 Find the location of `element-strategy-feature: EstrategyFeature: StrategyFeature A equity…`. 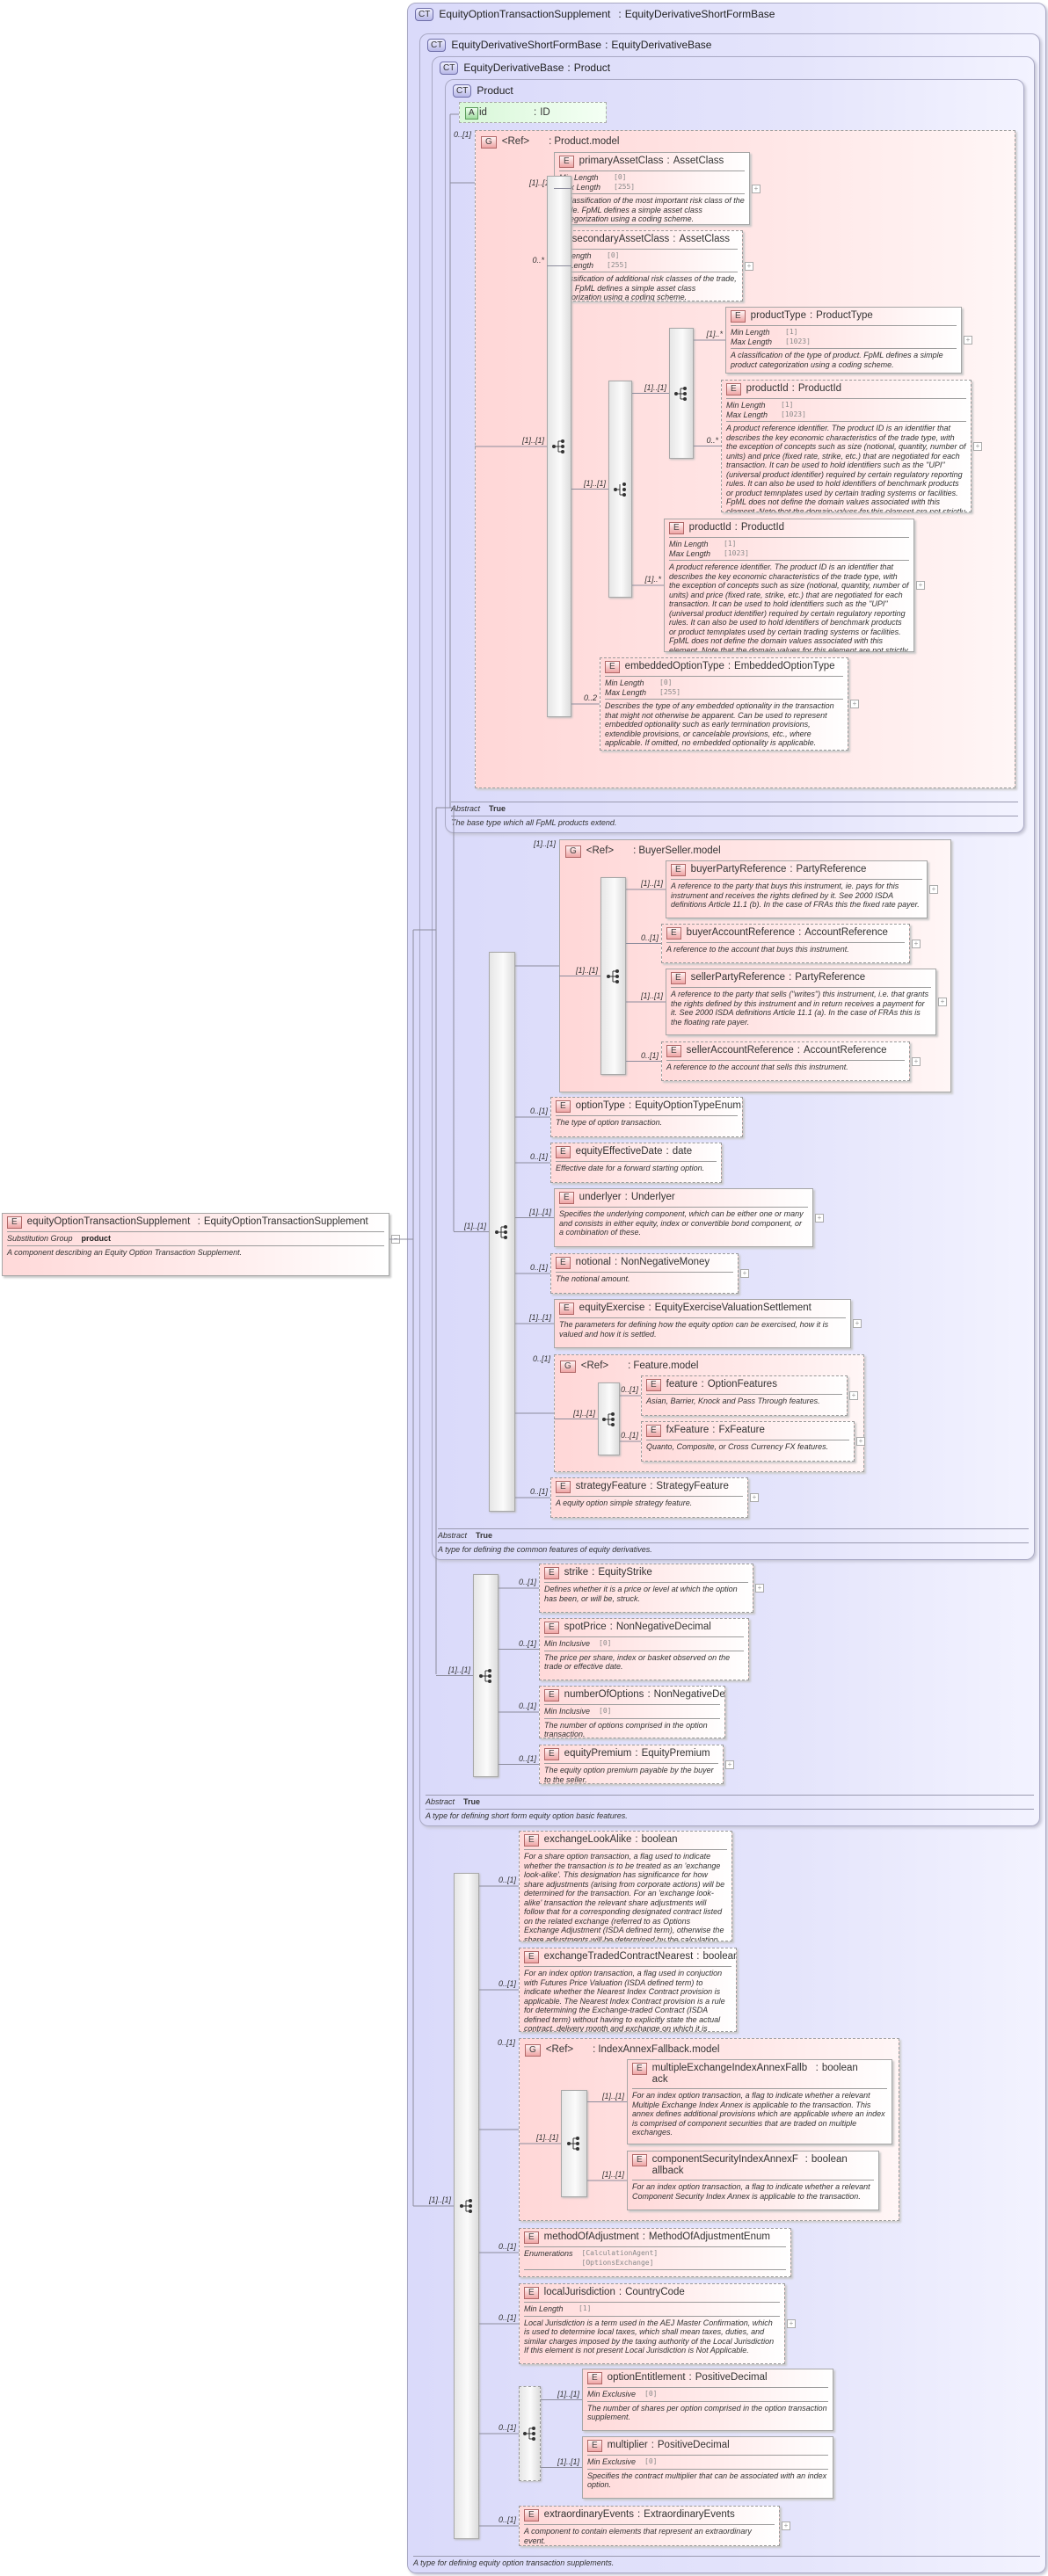

element-strategy-feature: EstrategyFeature: StrategyFeature A equity… is located at coordinates (649, 1497).